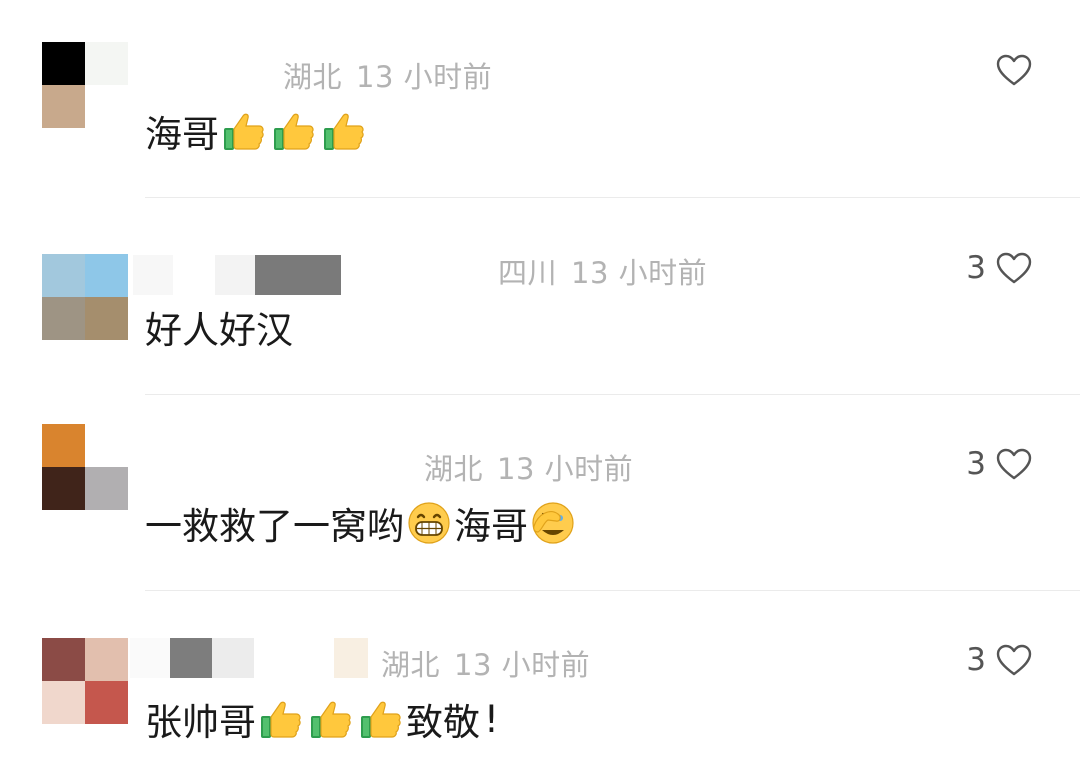 The image size is (1080, 762). I want to click on comment-text-part: !, so click(491, 719).